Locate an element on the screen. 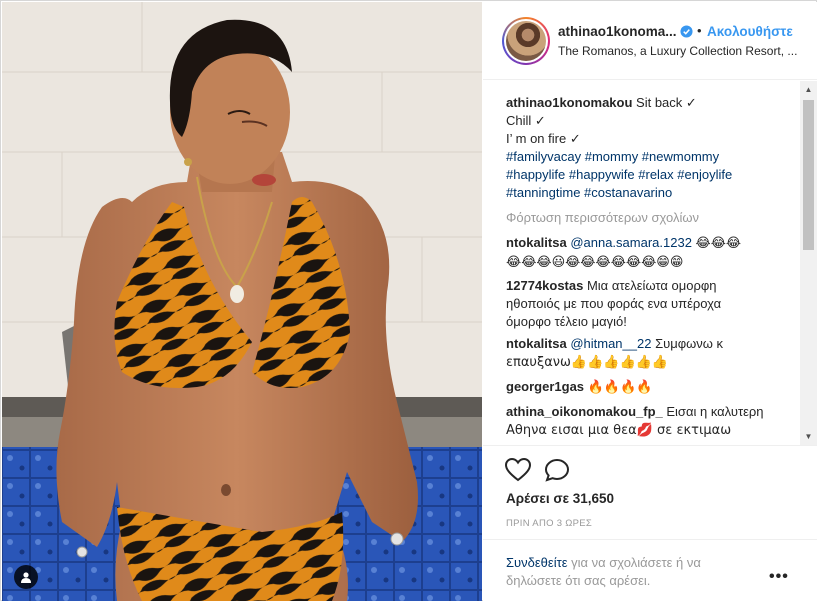 The width and height of the screenshot is (817, 601). hashtag-line-2: #happylife #happywife #relax #enjoylife is located at coordinates (619, 174).